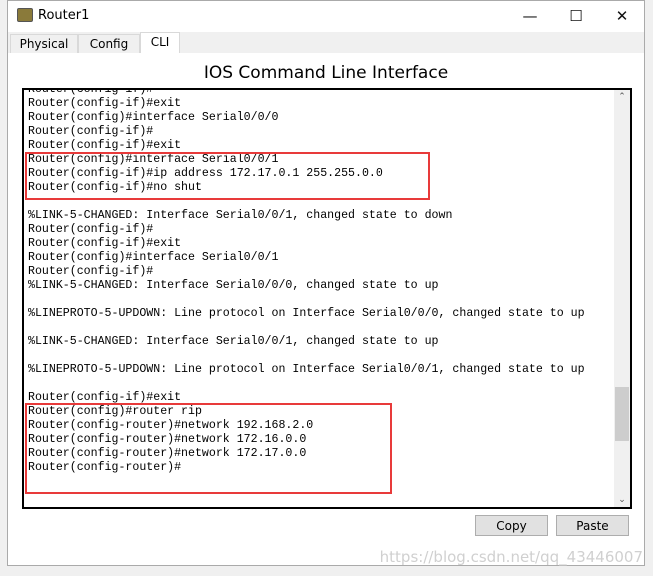 The width and height of the screenshot is (653, 576). Describe the element at coordinates (153, 117) in the screenshot. I see `terminal-line: Router(config)#interface Serial0/0/0` at that location.